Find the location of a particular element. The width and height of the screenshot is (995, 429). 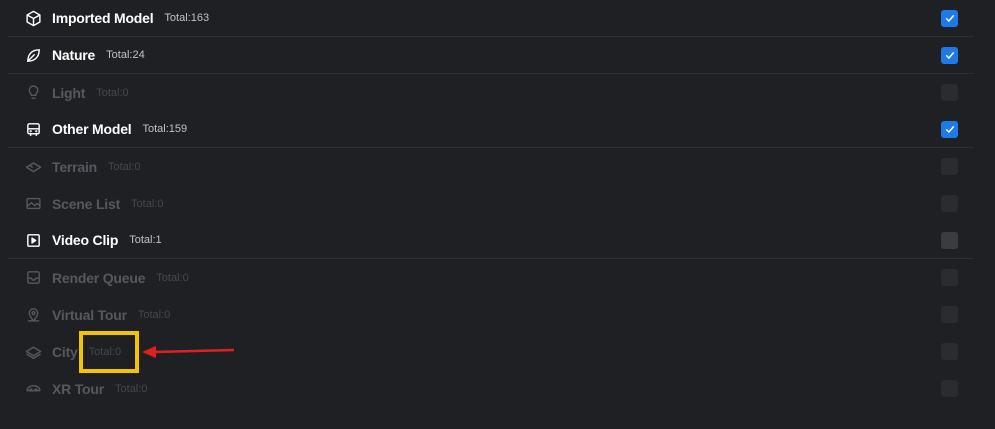

category-label: Other Model is located at coordinates (92, 129).